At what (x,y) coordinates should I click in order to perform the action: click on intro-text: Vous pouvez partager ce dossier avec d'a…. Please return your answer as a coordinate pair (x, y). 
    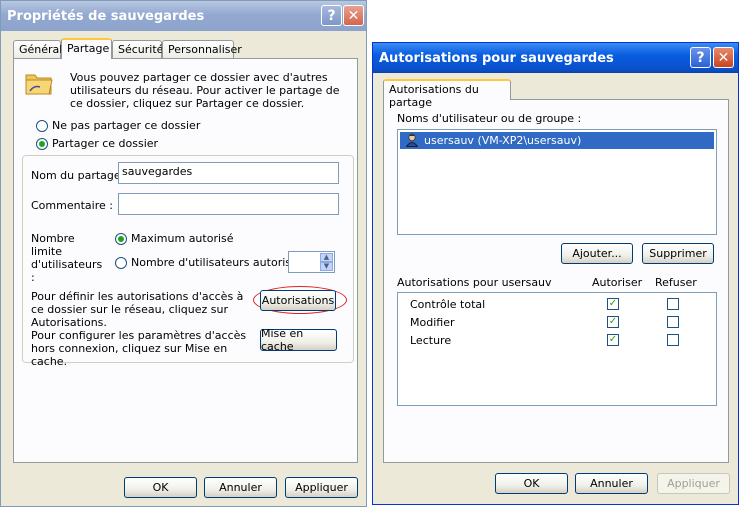
    Looking at the image, I should click on (205, 90).